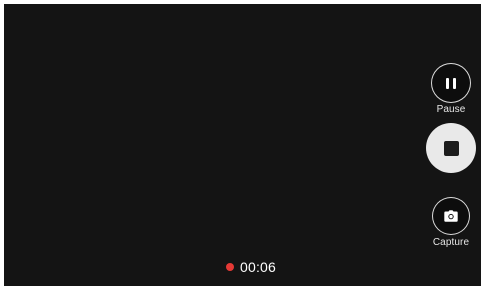 The width and height of the screenshot is (485, 290). I want to click on pause-icon, so click(451, 83).